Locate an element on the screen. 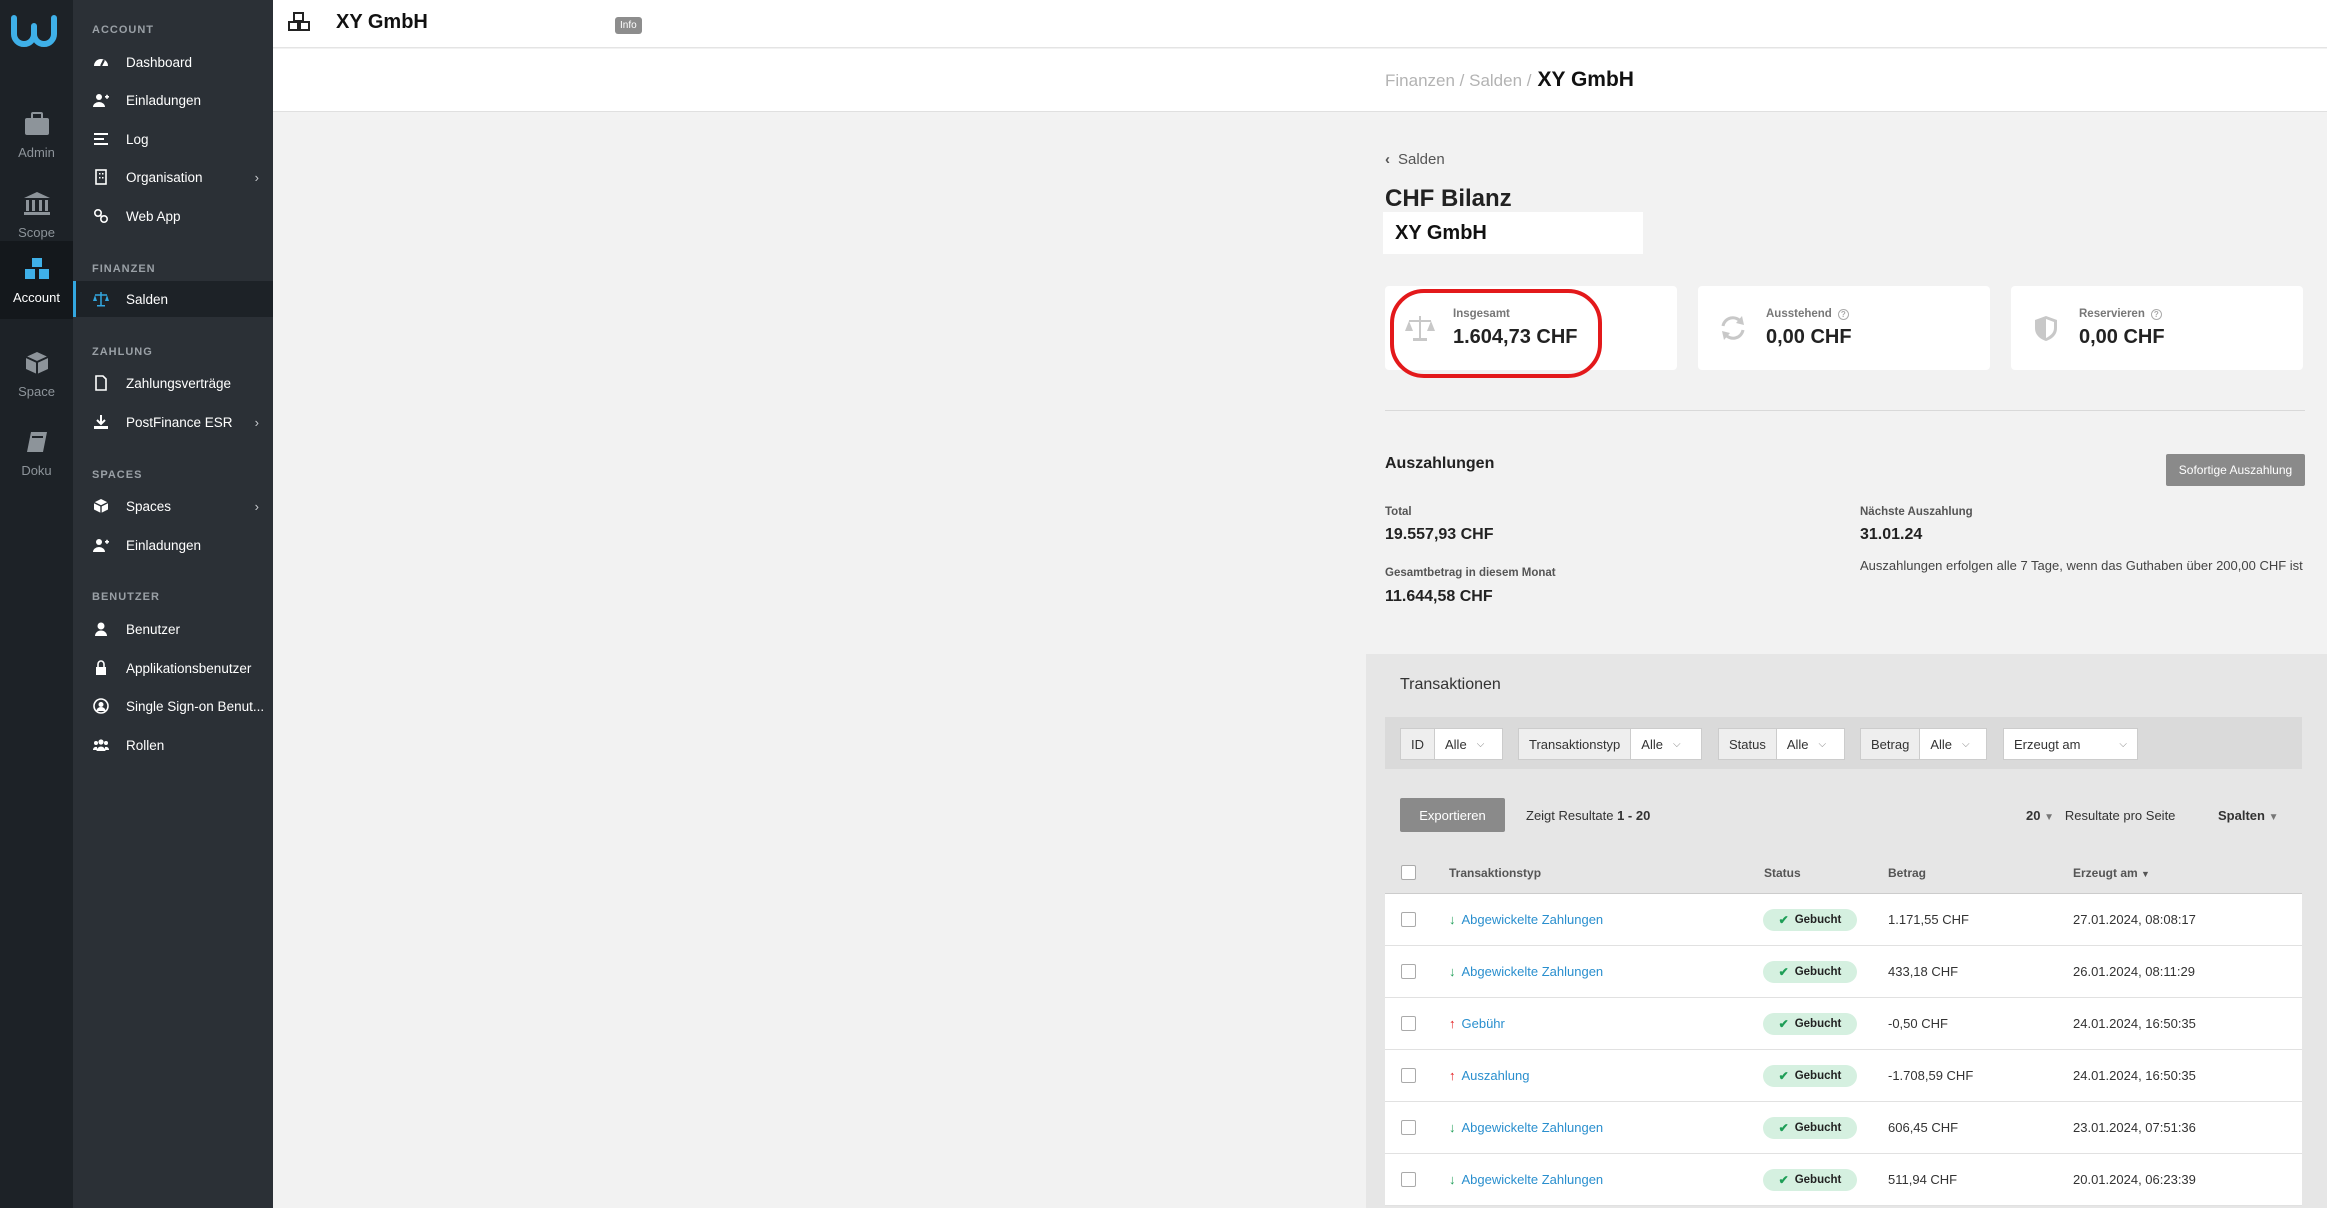 This screenshot has height=1208, width=2327. rail-item-account: Account is located at coordinates (36, 280).